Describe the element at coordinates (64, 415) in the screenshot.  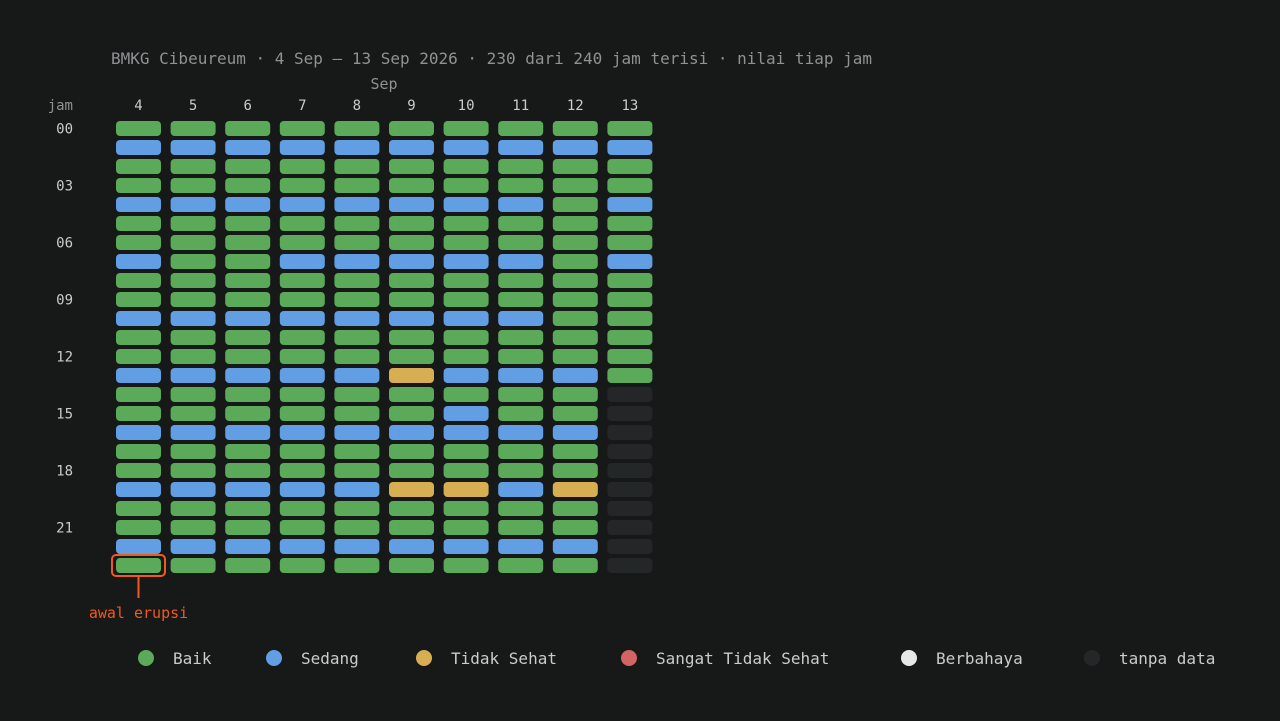
I see `hour-label: 15` at that location.